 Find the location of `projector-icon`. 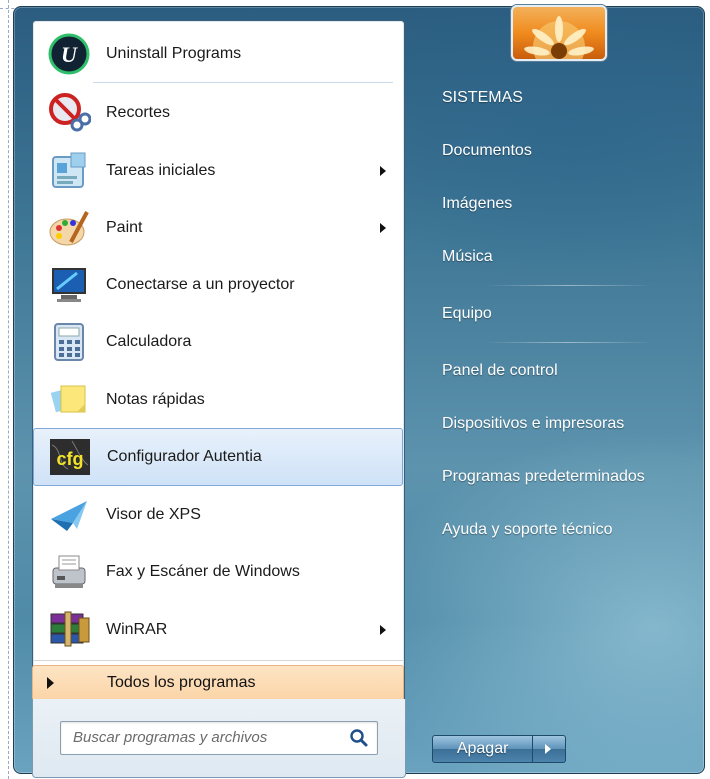

projector-icon is located at coordinates (69, 285).